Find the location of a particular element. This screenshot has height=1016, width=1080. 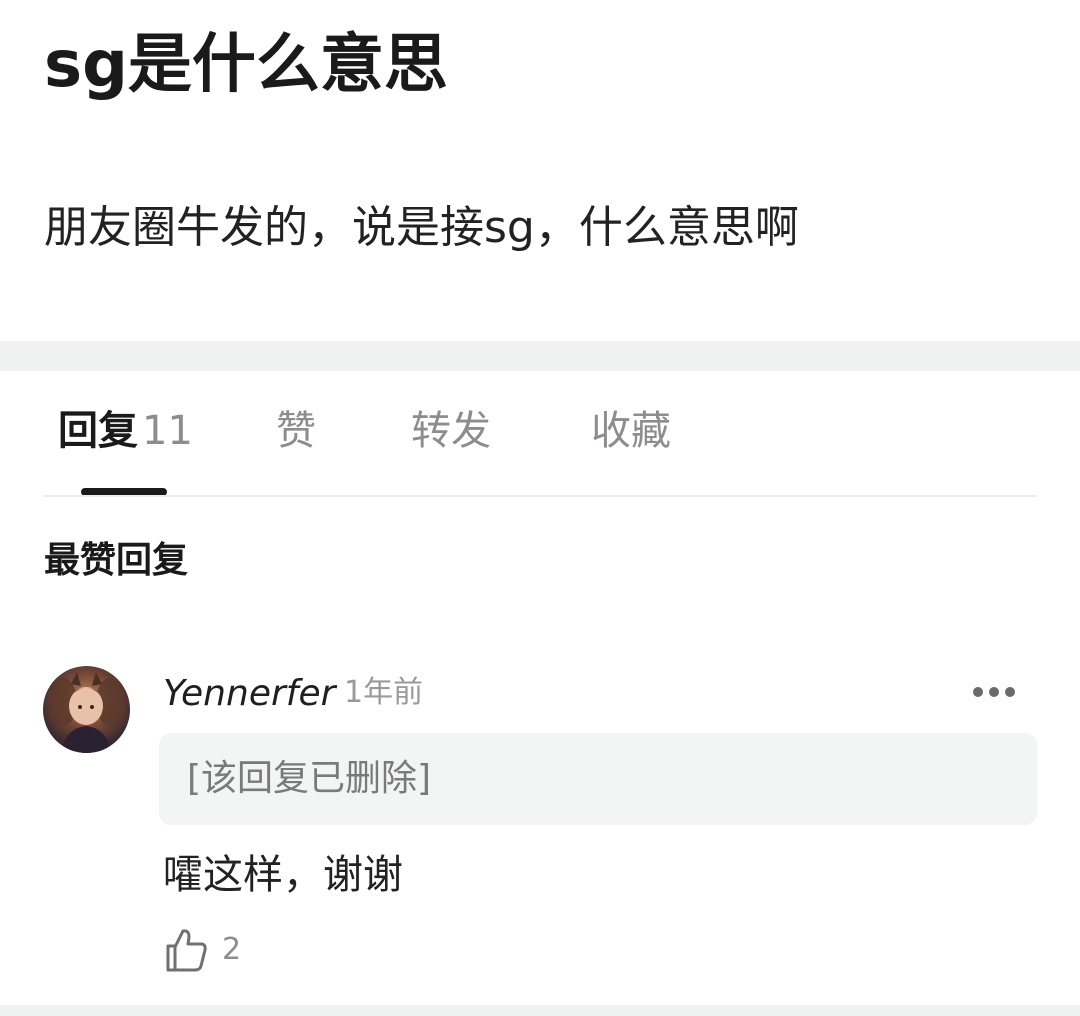

tab-favorites-label: 收藏 is located at coordinates (631, 431).